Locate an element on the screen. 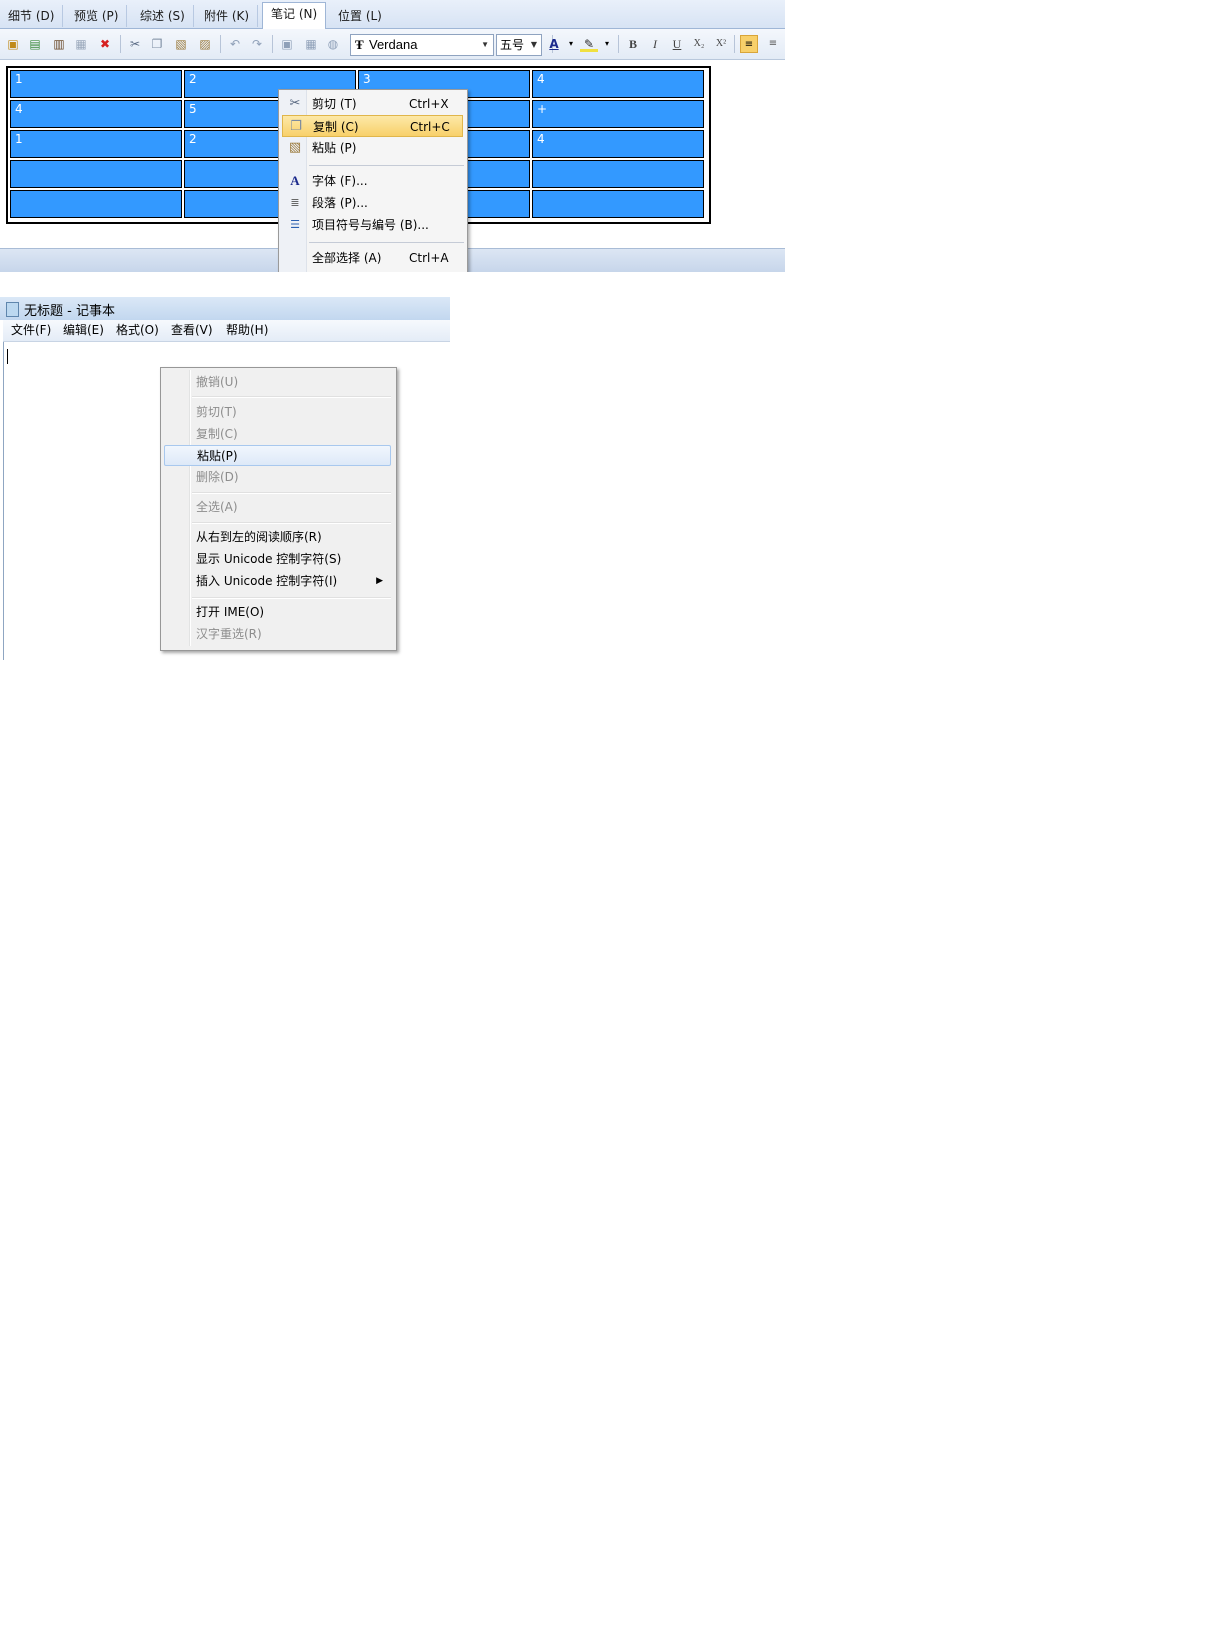  menu-item-label: 撤销(U) is located at coordinates (217, 382).